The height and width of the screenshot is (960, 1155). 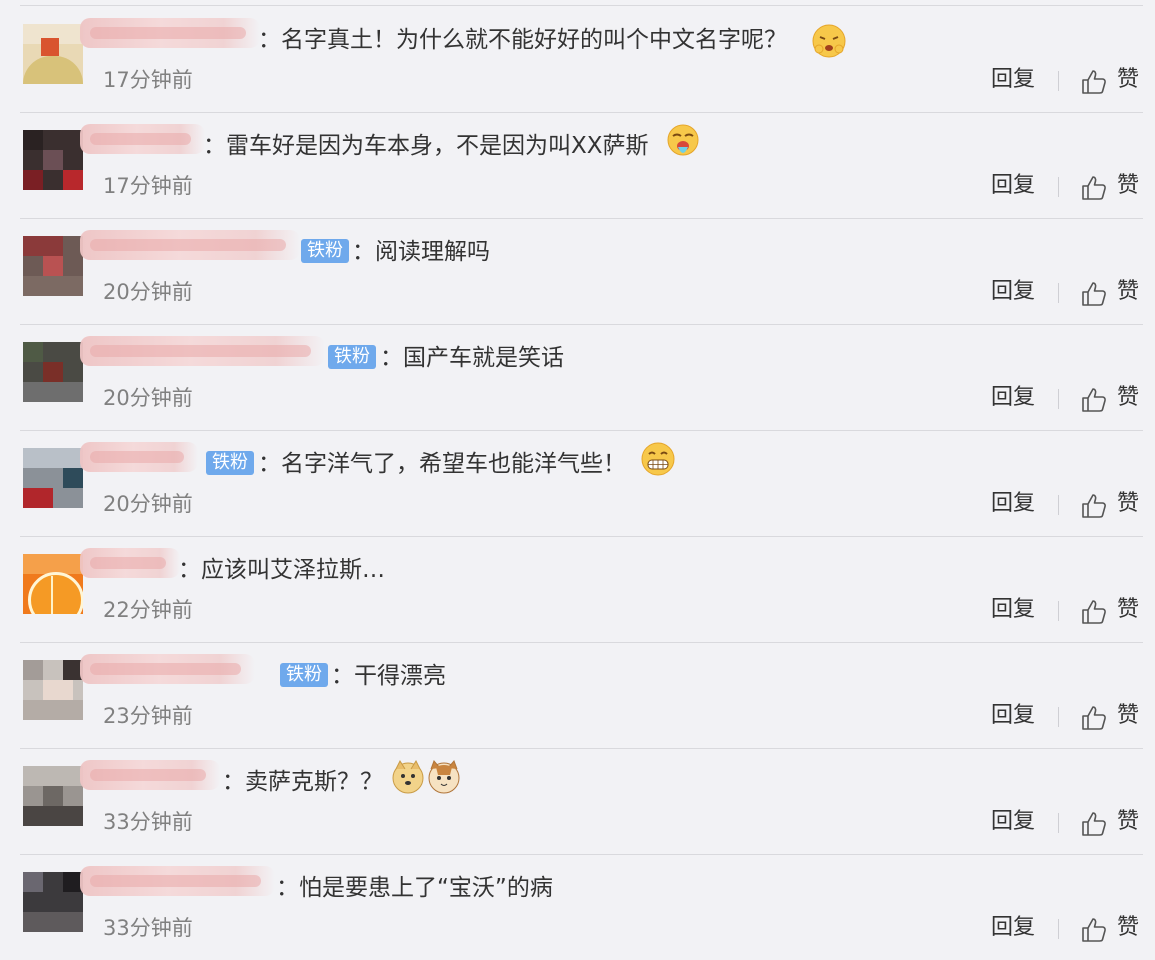 What do you see at coordinates (472, 358) in the screenshot?
I see `comment-text: ：国产车就是笑话` at bounding box center [472, 358].